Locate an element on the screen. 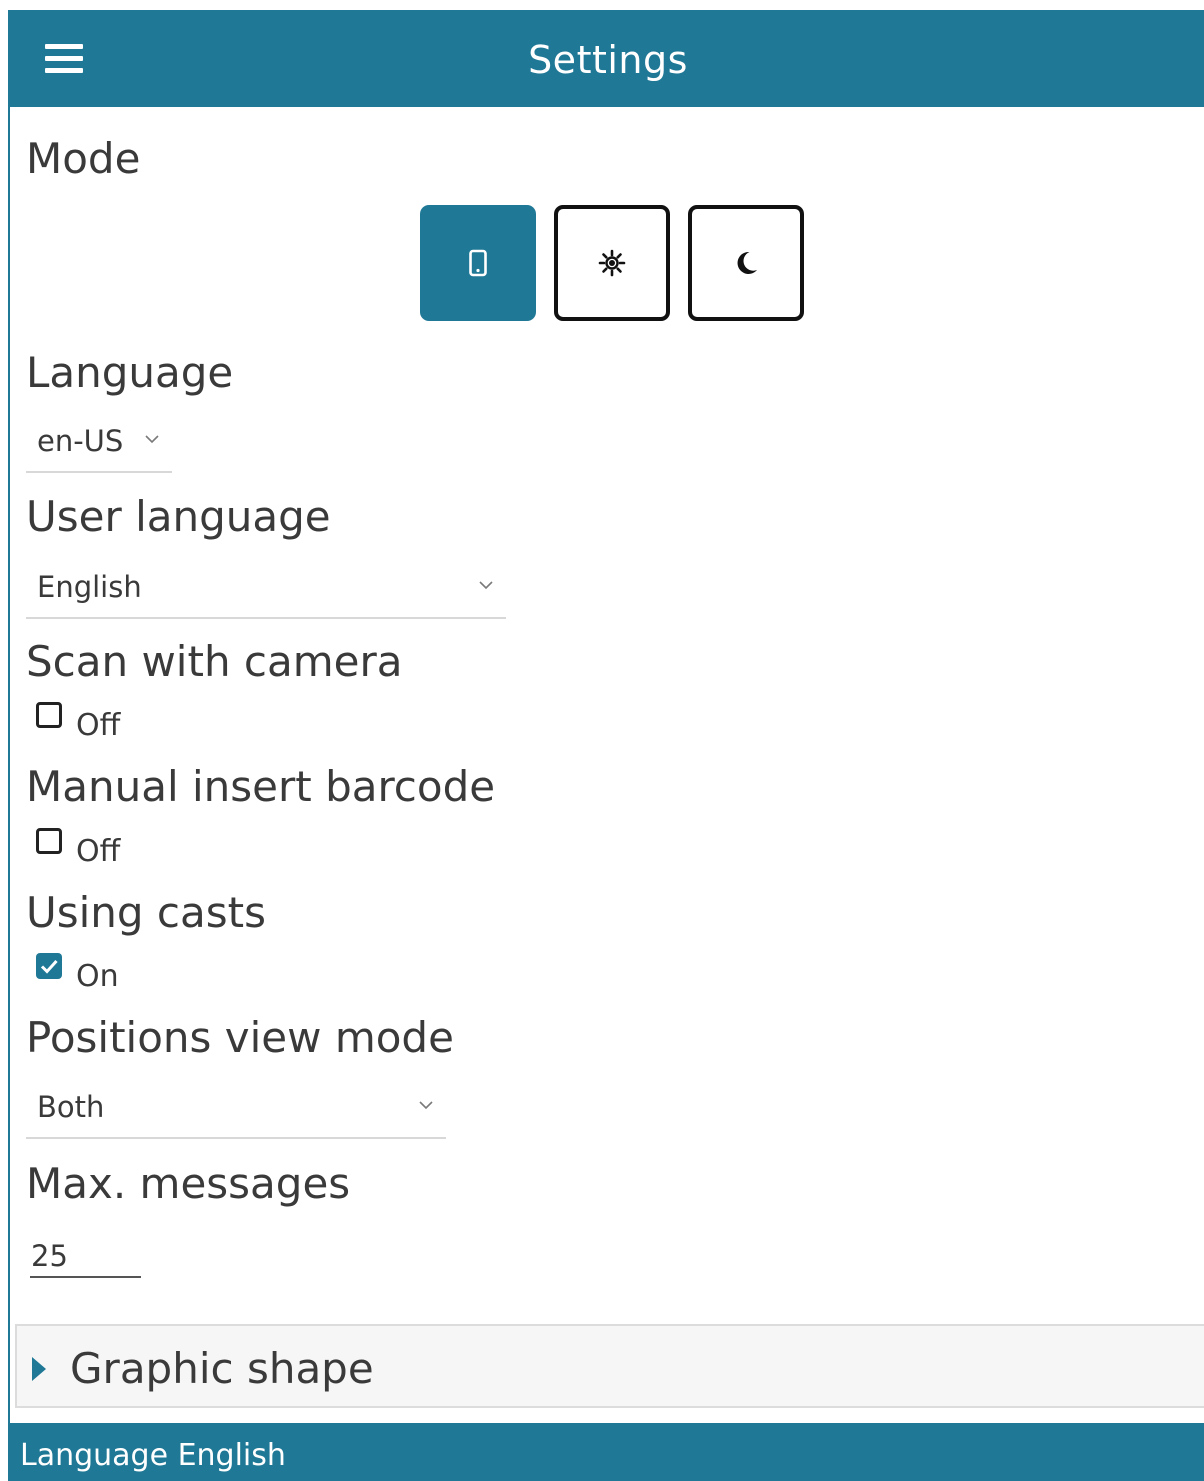 This screenshot has height=1481, width=1204. caret-right-icon is located at coordinates (39, 1369).